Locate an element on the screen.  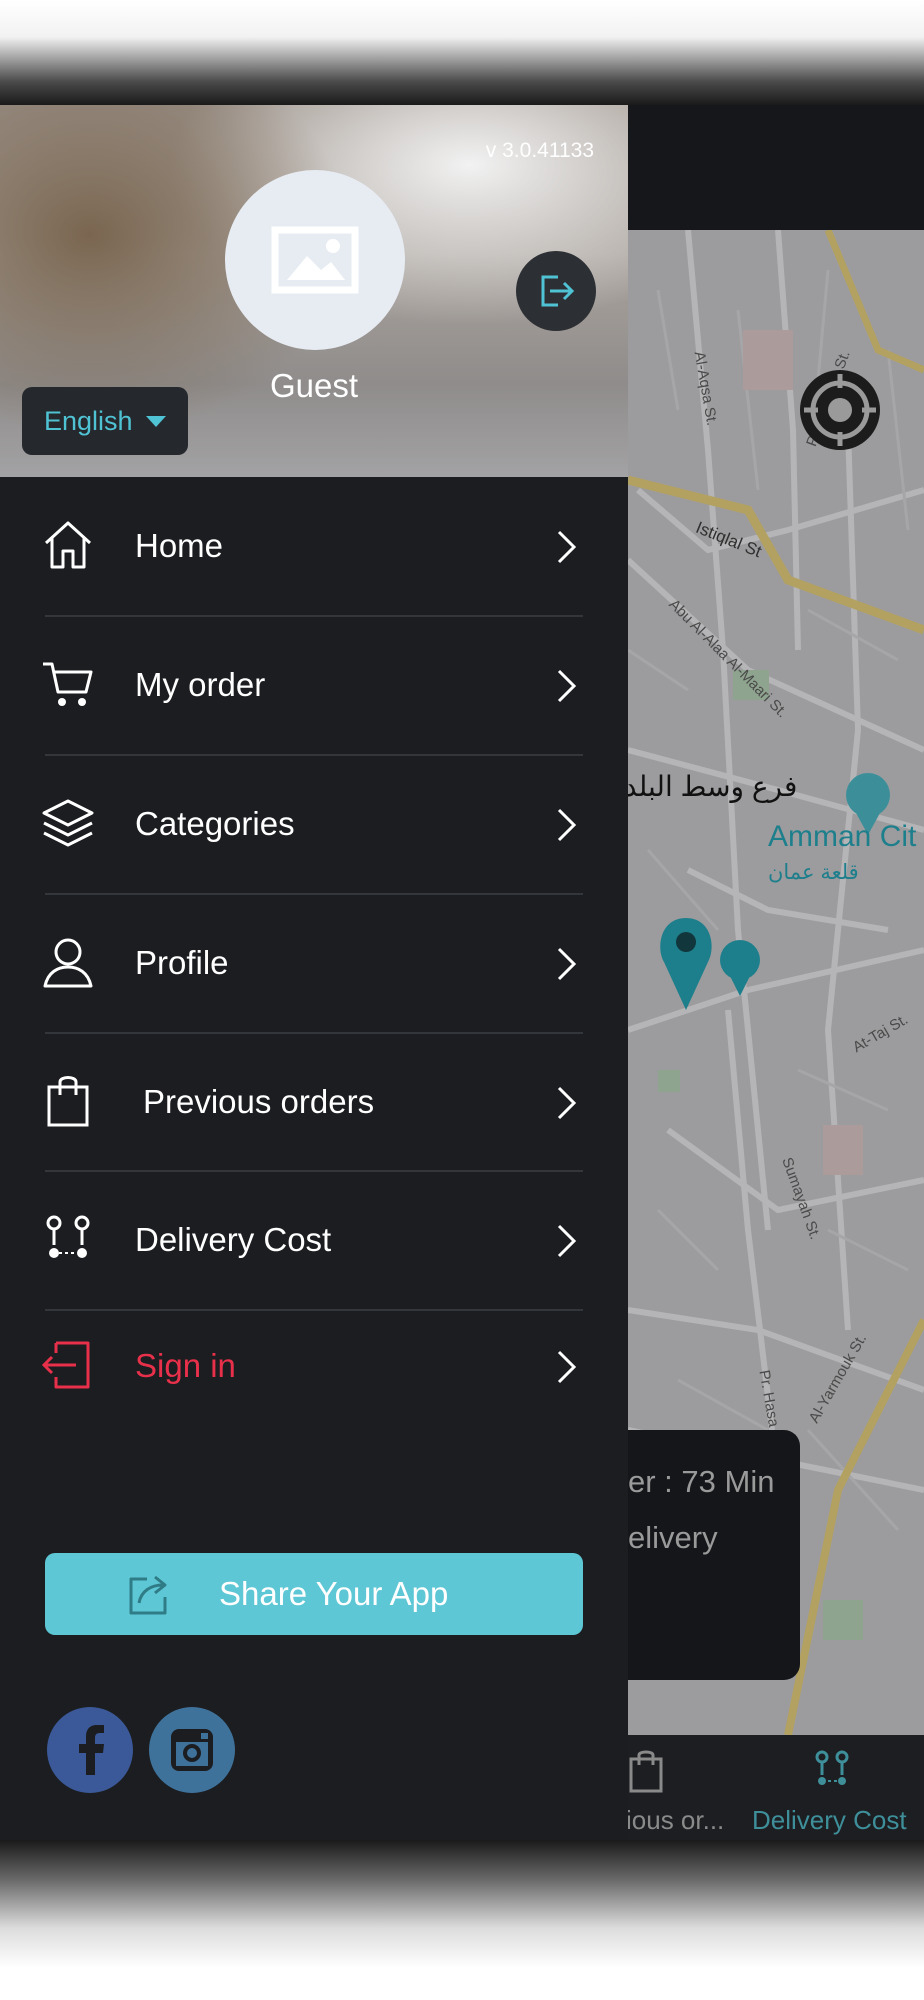
menu-label: Previous orders is located at coordinates (259, 1101).